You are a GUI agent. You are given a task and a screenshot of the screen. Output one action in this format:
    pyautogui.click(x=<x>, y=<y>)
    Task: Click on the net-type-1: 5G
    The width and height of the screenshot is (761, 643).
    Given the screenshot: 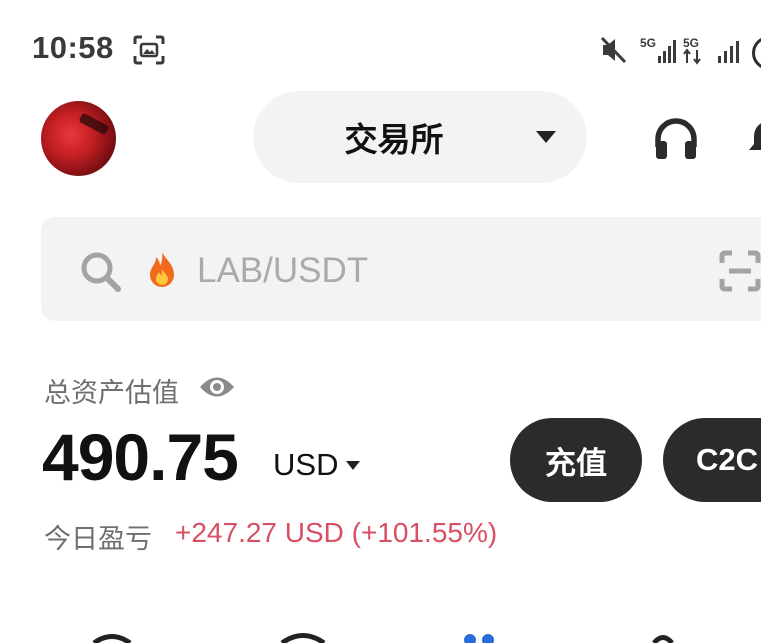 What is the action you would take?
    pyautogui.click(x=648, y=43)
    